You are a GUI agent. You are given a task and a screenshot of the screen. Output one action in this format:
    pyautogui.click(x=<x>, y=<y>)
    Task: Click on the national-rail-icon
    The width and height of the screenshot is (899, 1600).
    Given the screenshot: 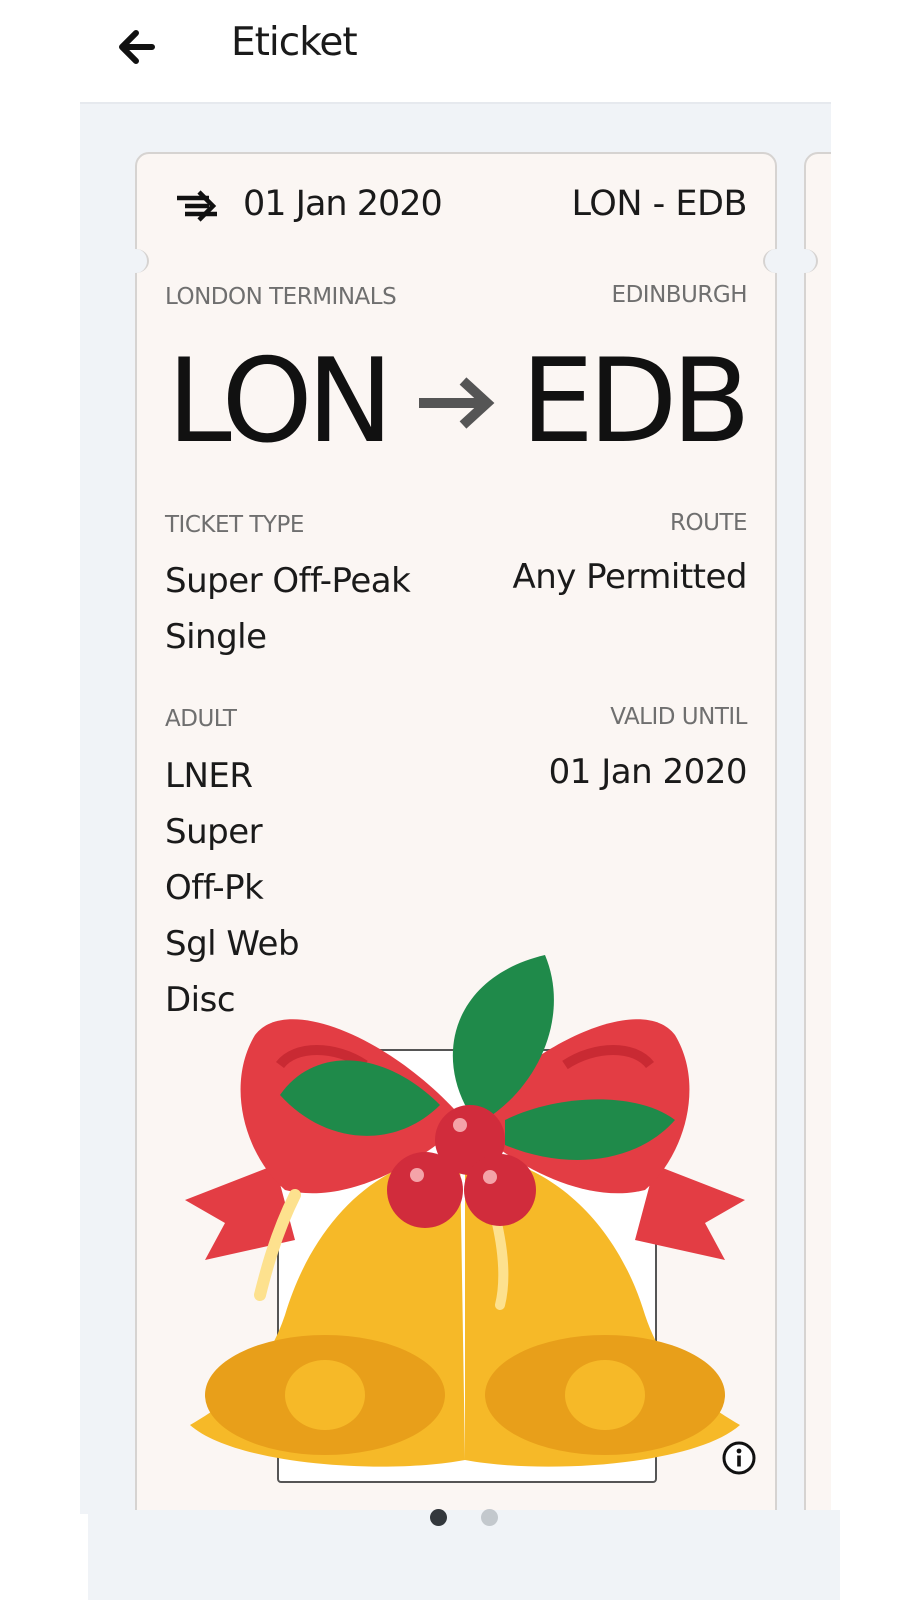 What is the action you would take?
    pyautogui.click(x=197, y=206)
    